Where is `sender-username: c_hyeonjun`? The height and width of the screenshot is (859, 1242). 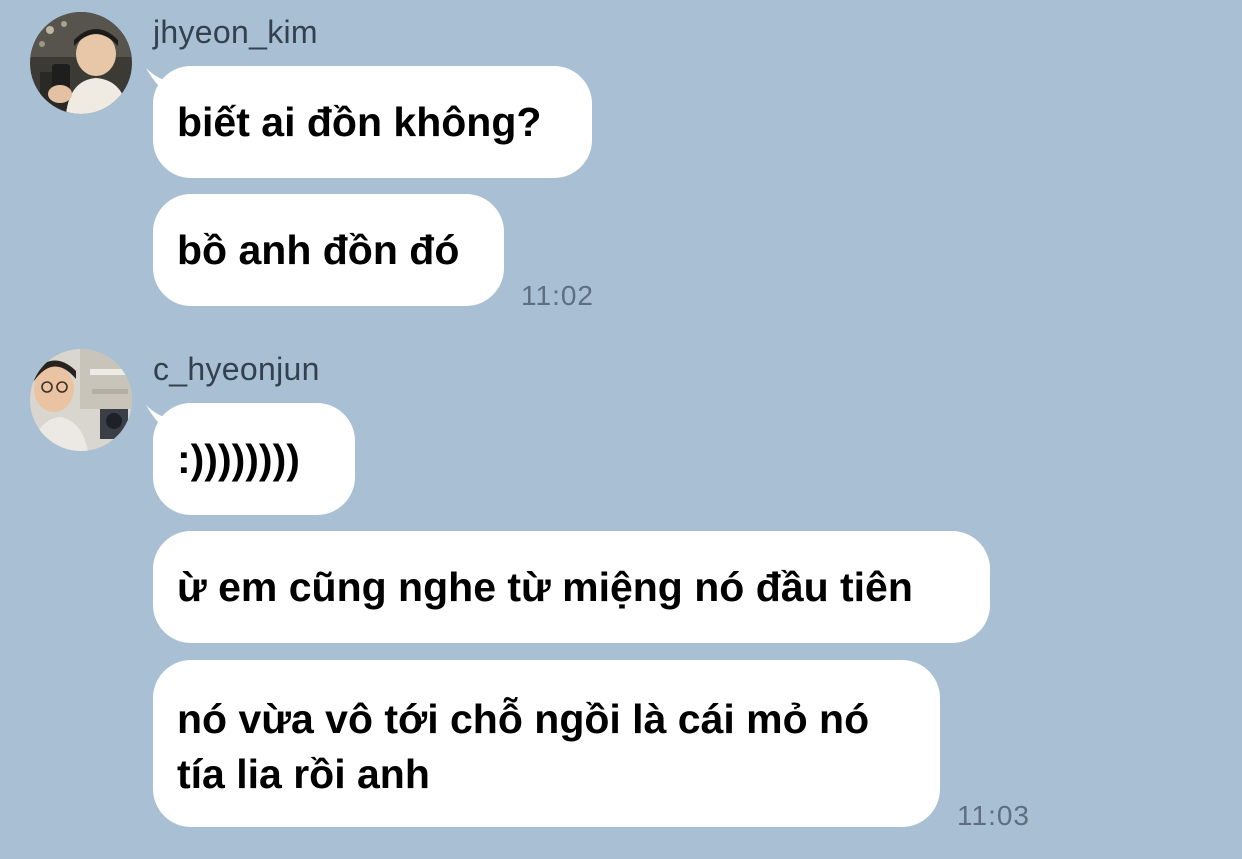
sender-username: c_hyeonjun is located at coordinates (236, 369).